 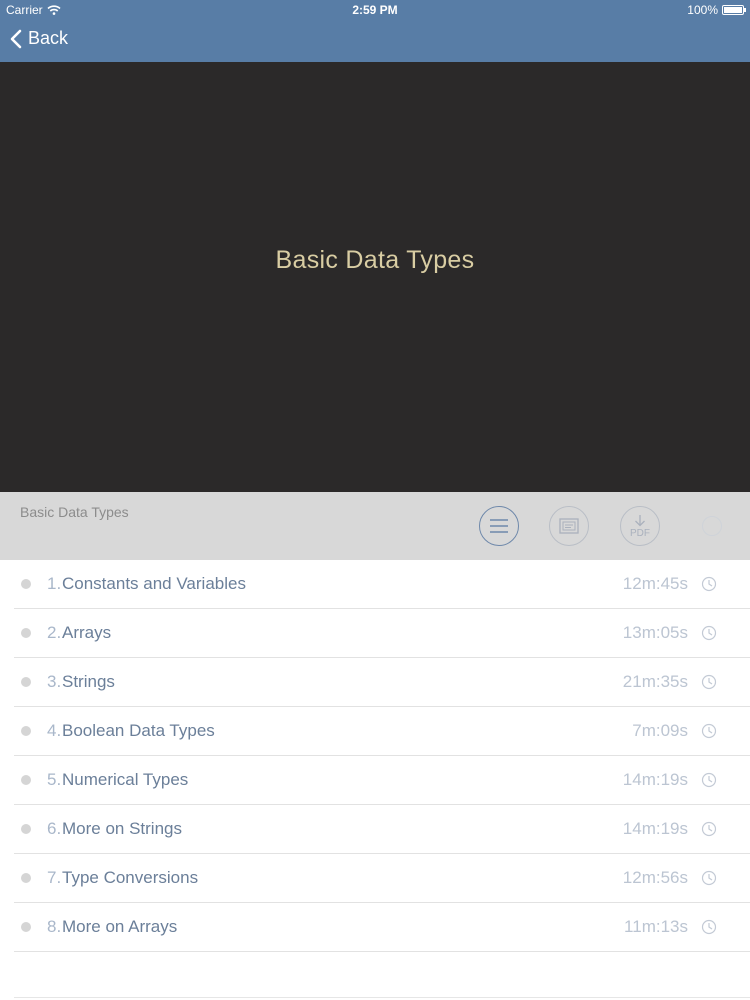 I want to click on lesson-row: 6. More on Strings 14m:19s, so click(x=382, y=829).